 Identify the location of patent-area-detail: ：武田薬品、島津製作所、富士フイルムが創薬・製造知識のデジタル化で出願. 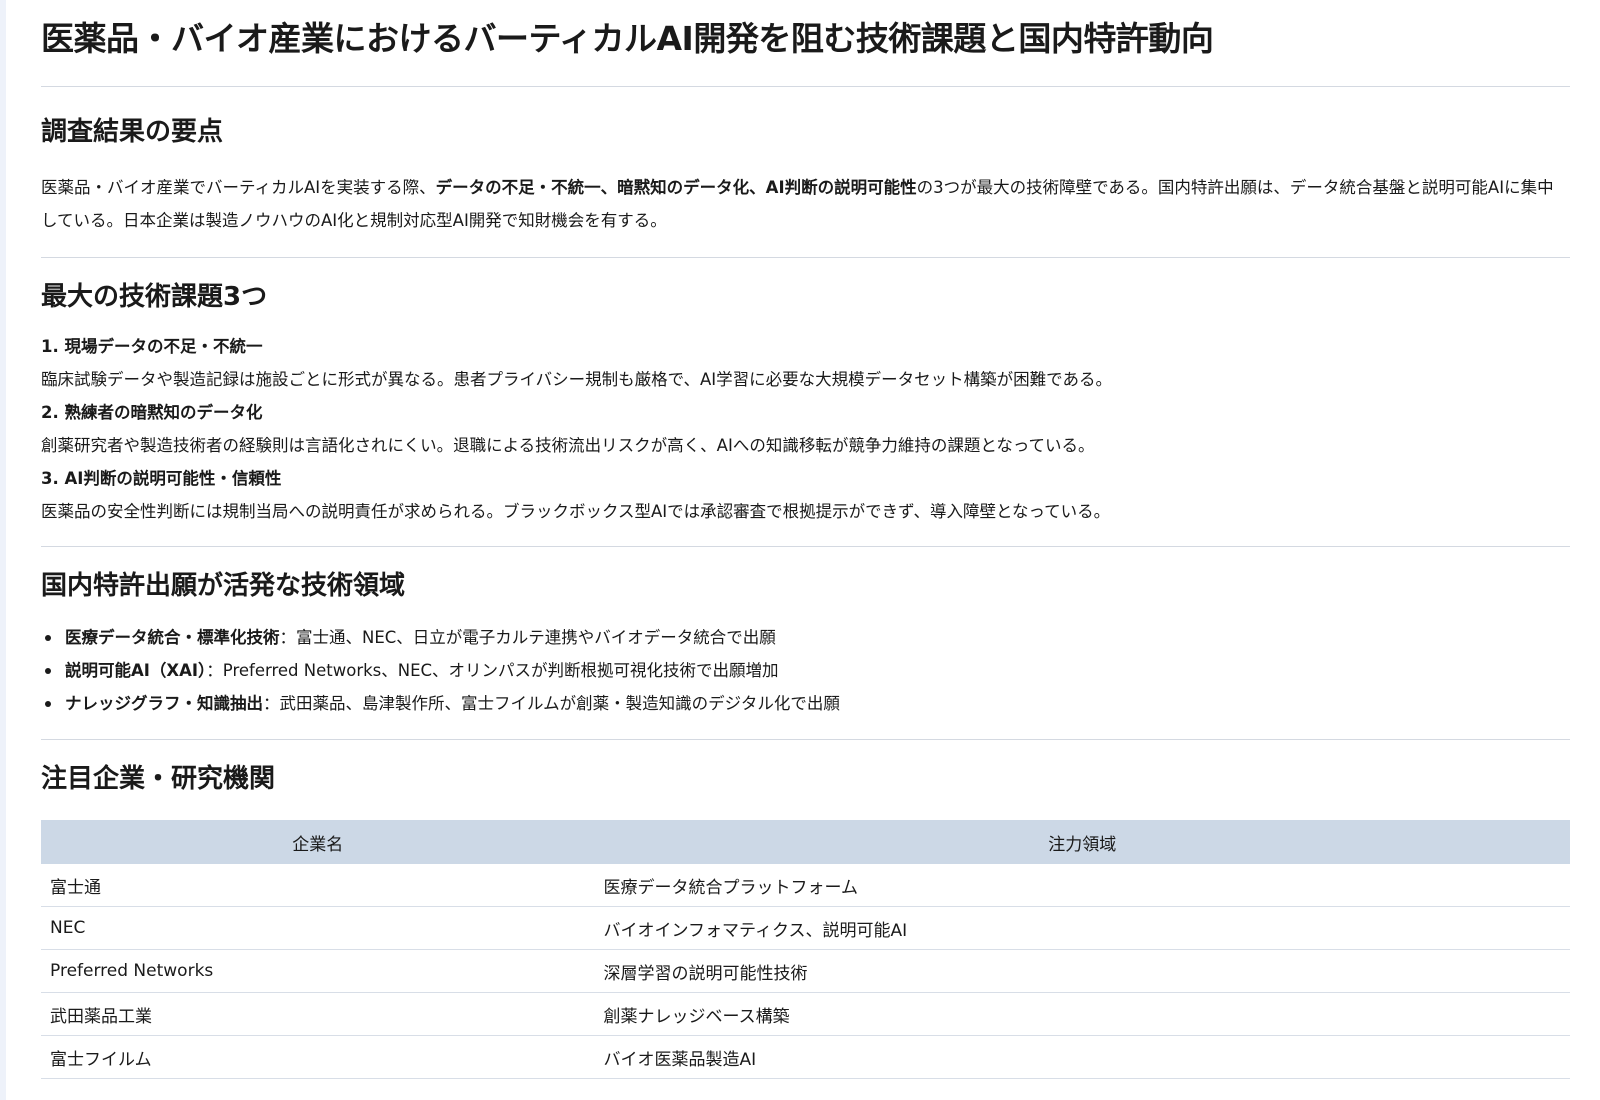
(551, 703).